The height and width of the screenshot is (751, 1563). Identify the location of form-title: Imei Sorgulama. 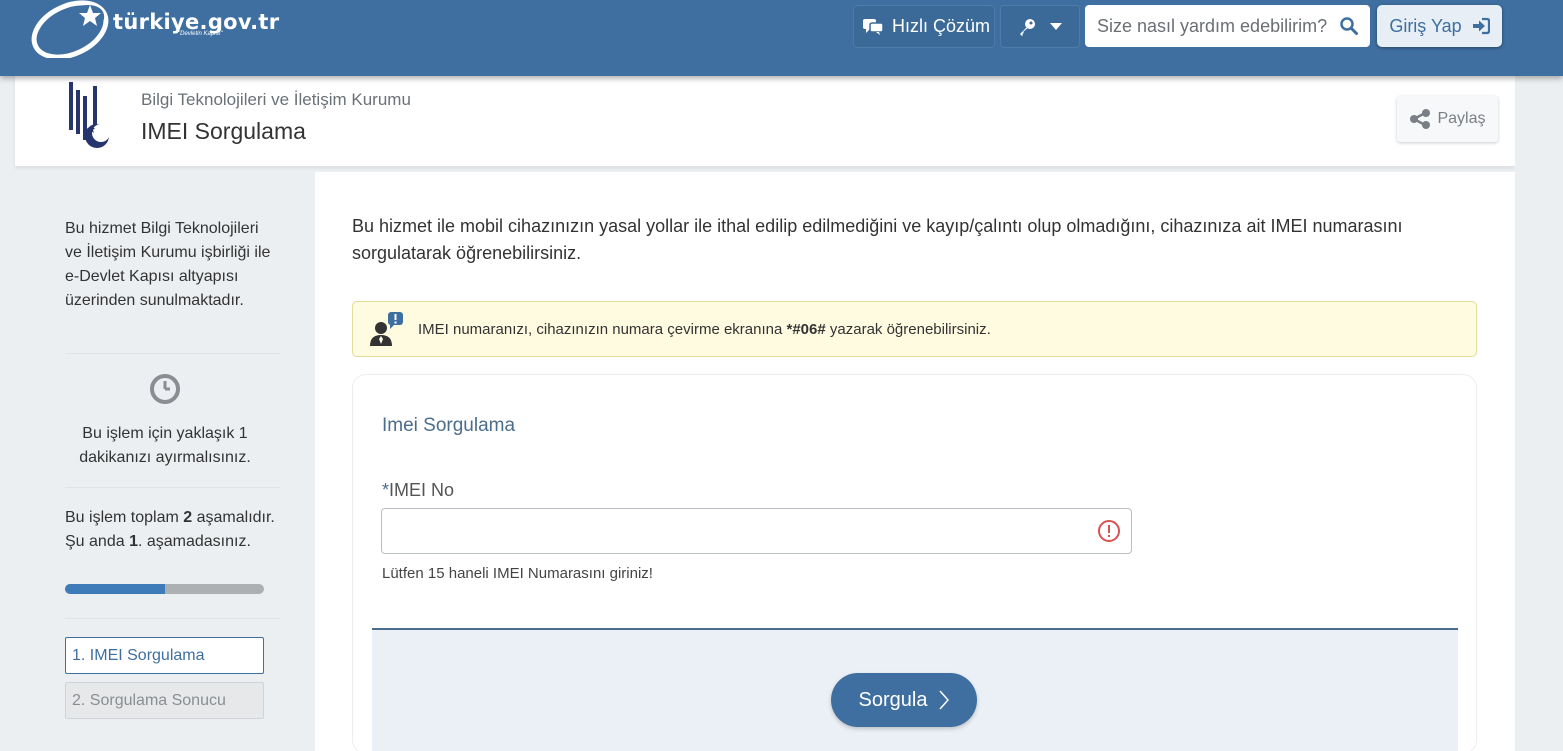
(449, 425).